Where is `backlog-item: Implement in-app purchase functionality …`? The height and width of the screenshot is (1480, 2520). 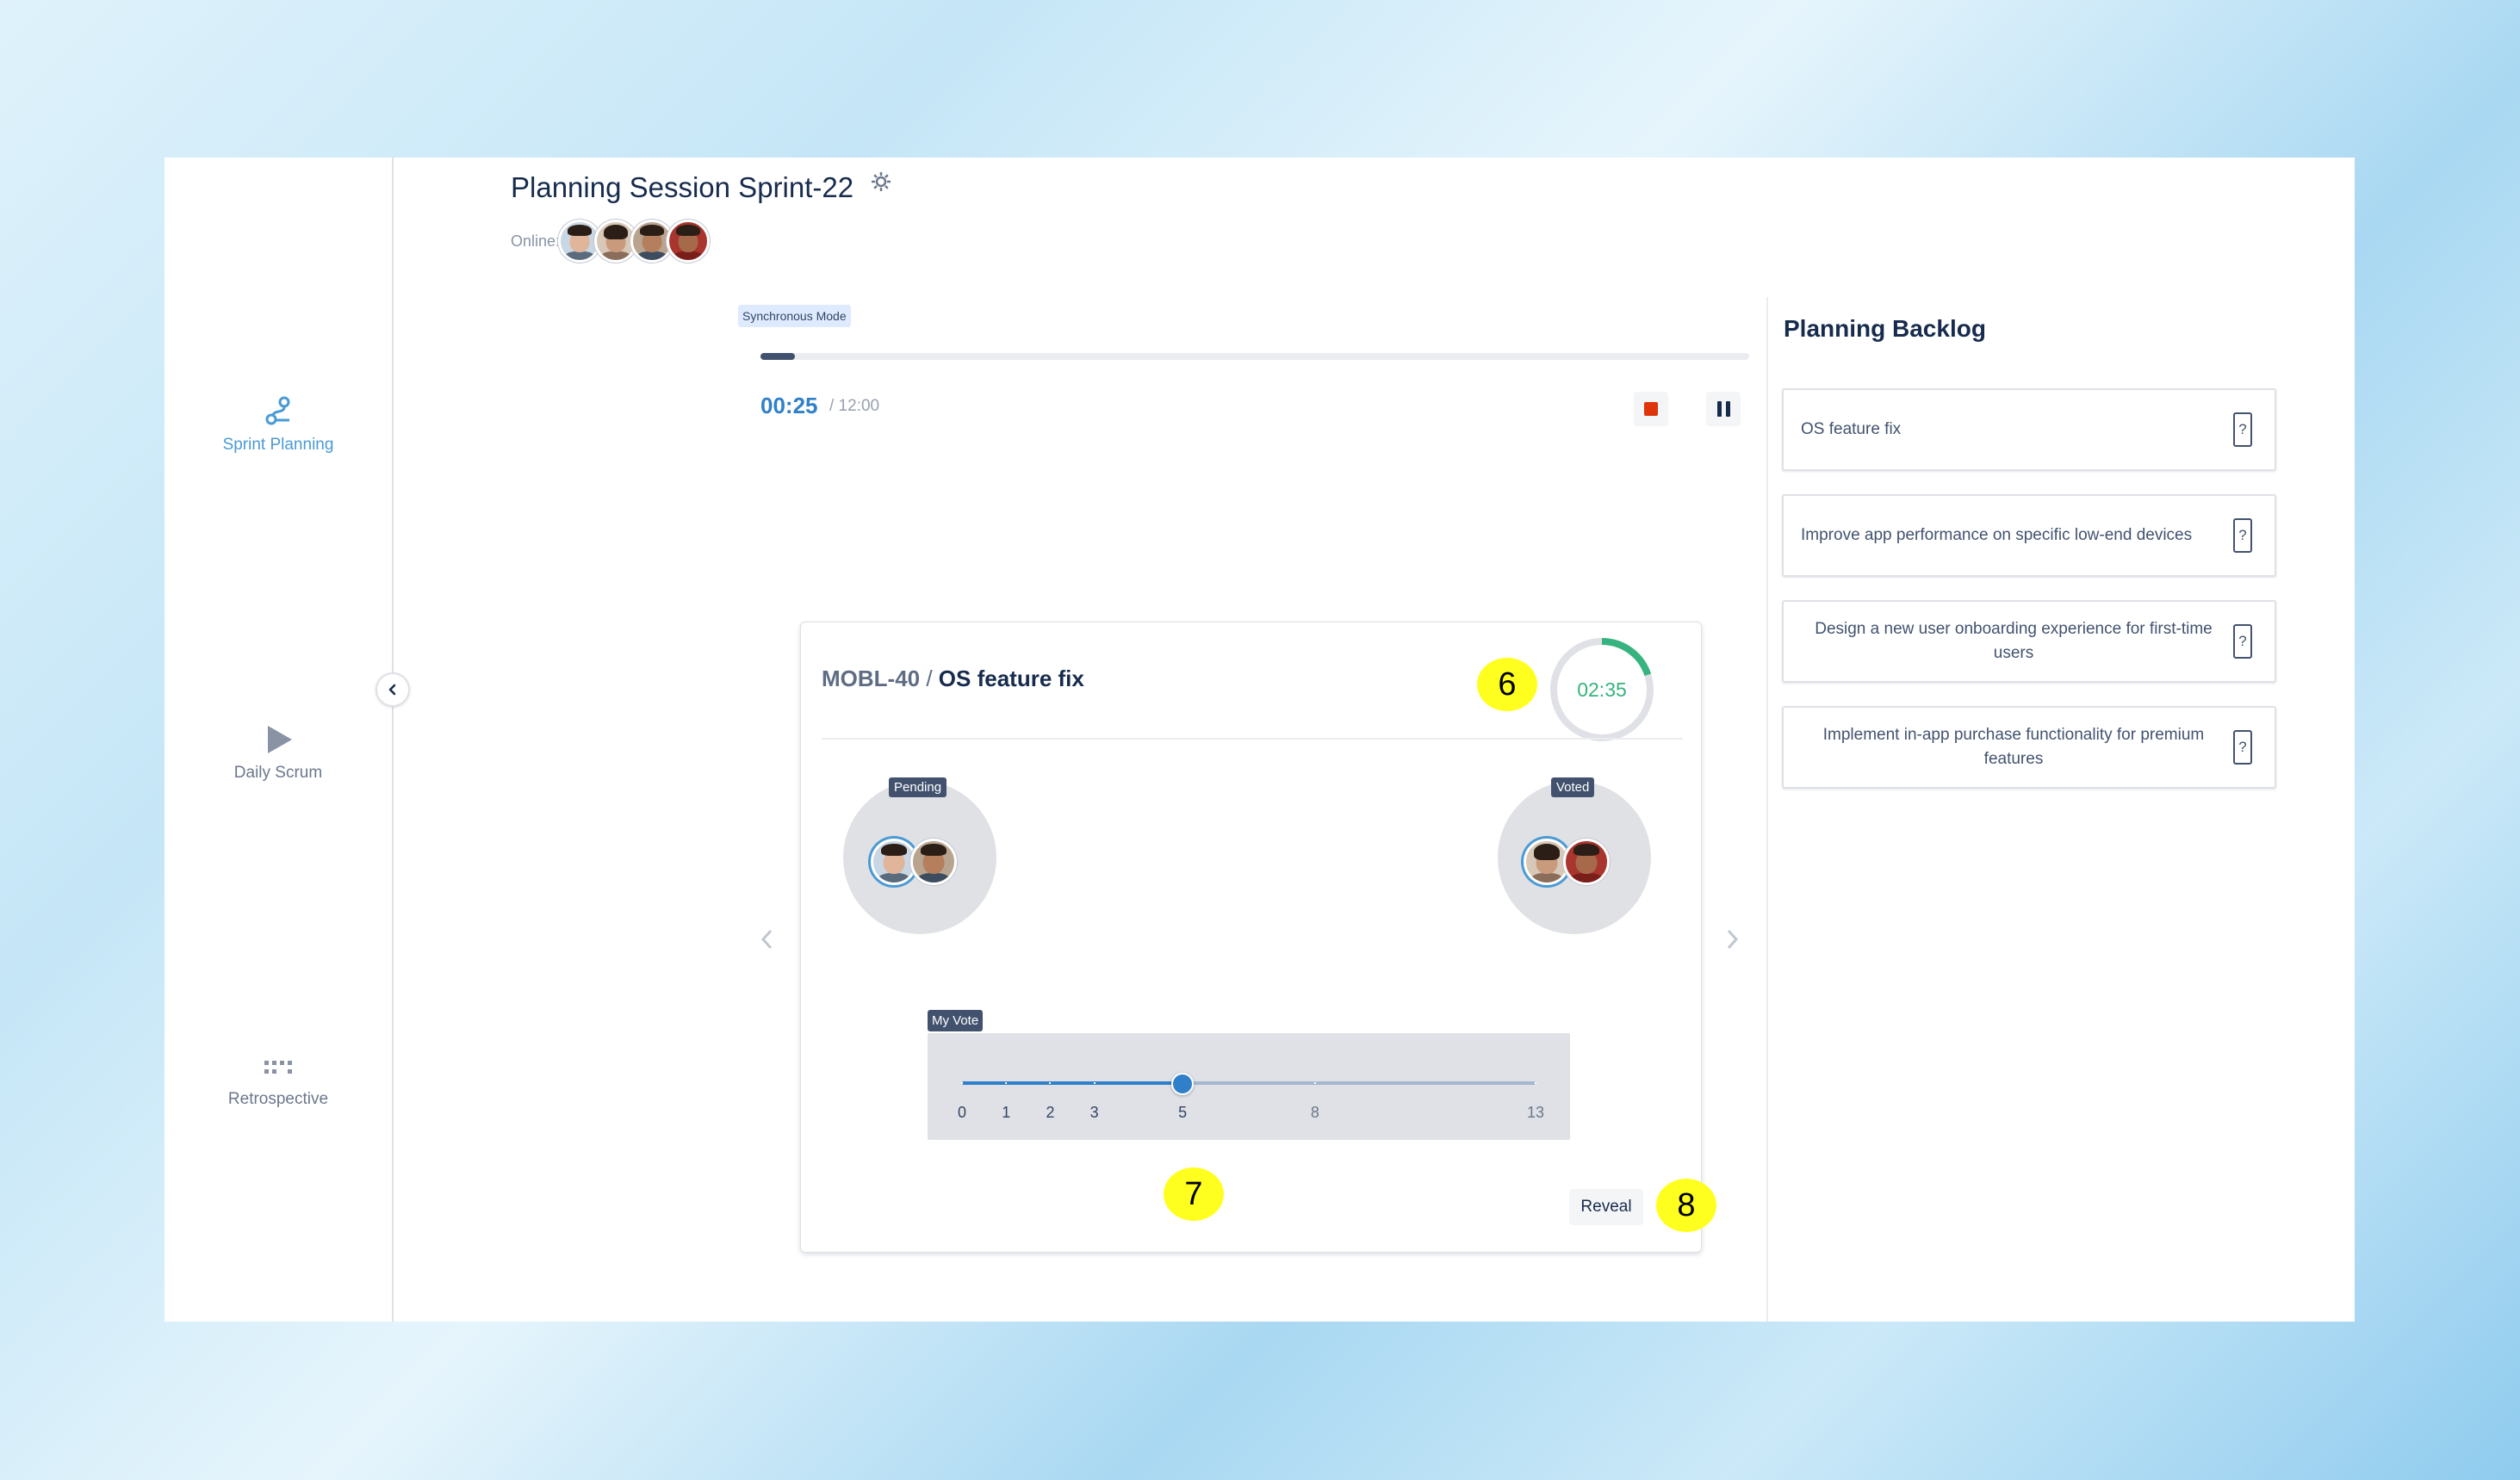 backlog-item: Implement in-app purchase functionality … is located at coordinates (2029, 747).